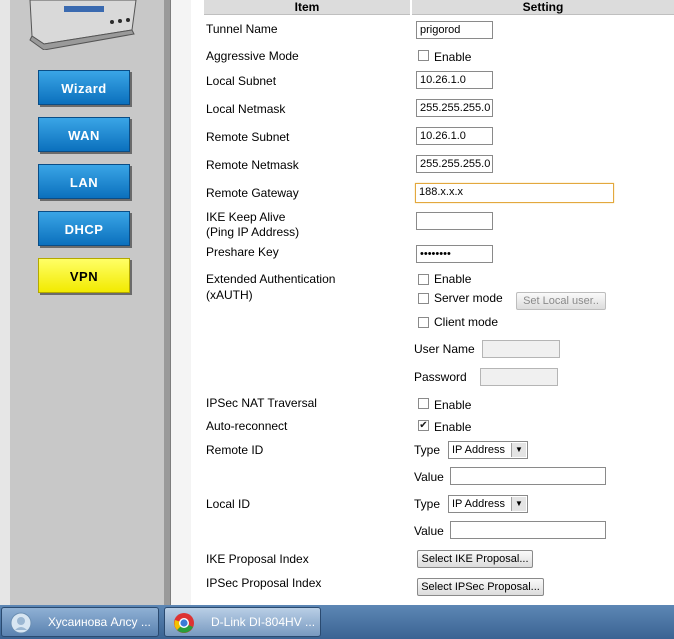  I want to click on sidebar-gutter, so click(180, 302).